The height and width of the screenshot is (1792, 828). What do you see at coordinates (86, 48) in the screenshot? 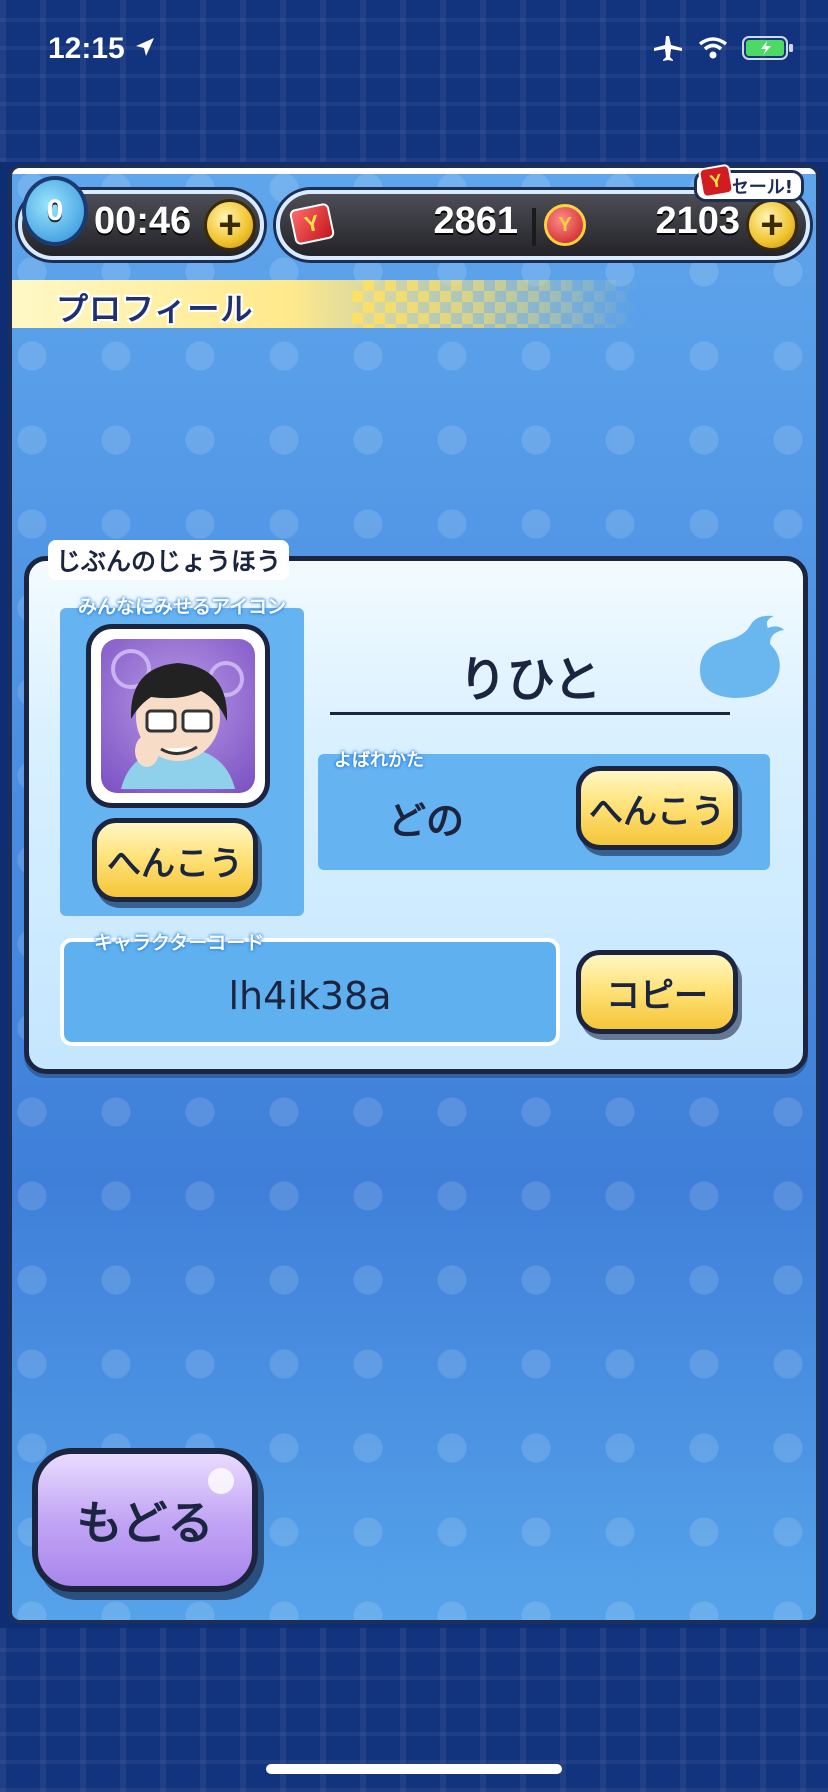
I see `status-time: 12:15` at bounding box center [86, 48].